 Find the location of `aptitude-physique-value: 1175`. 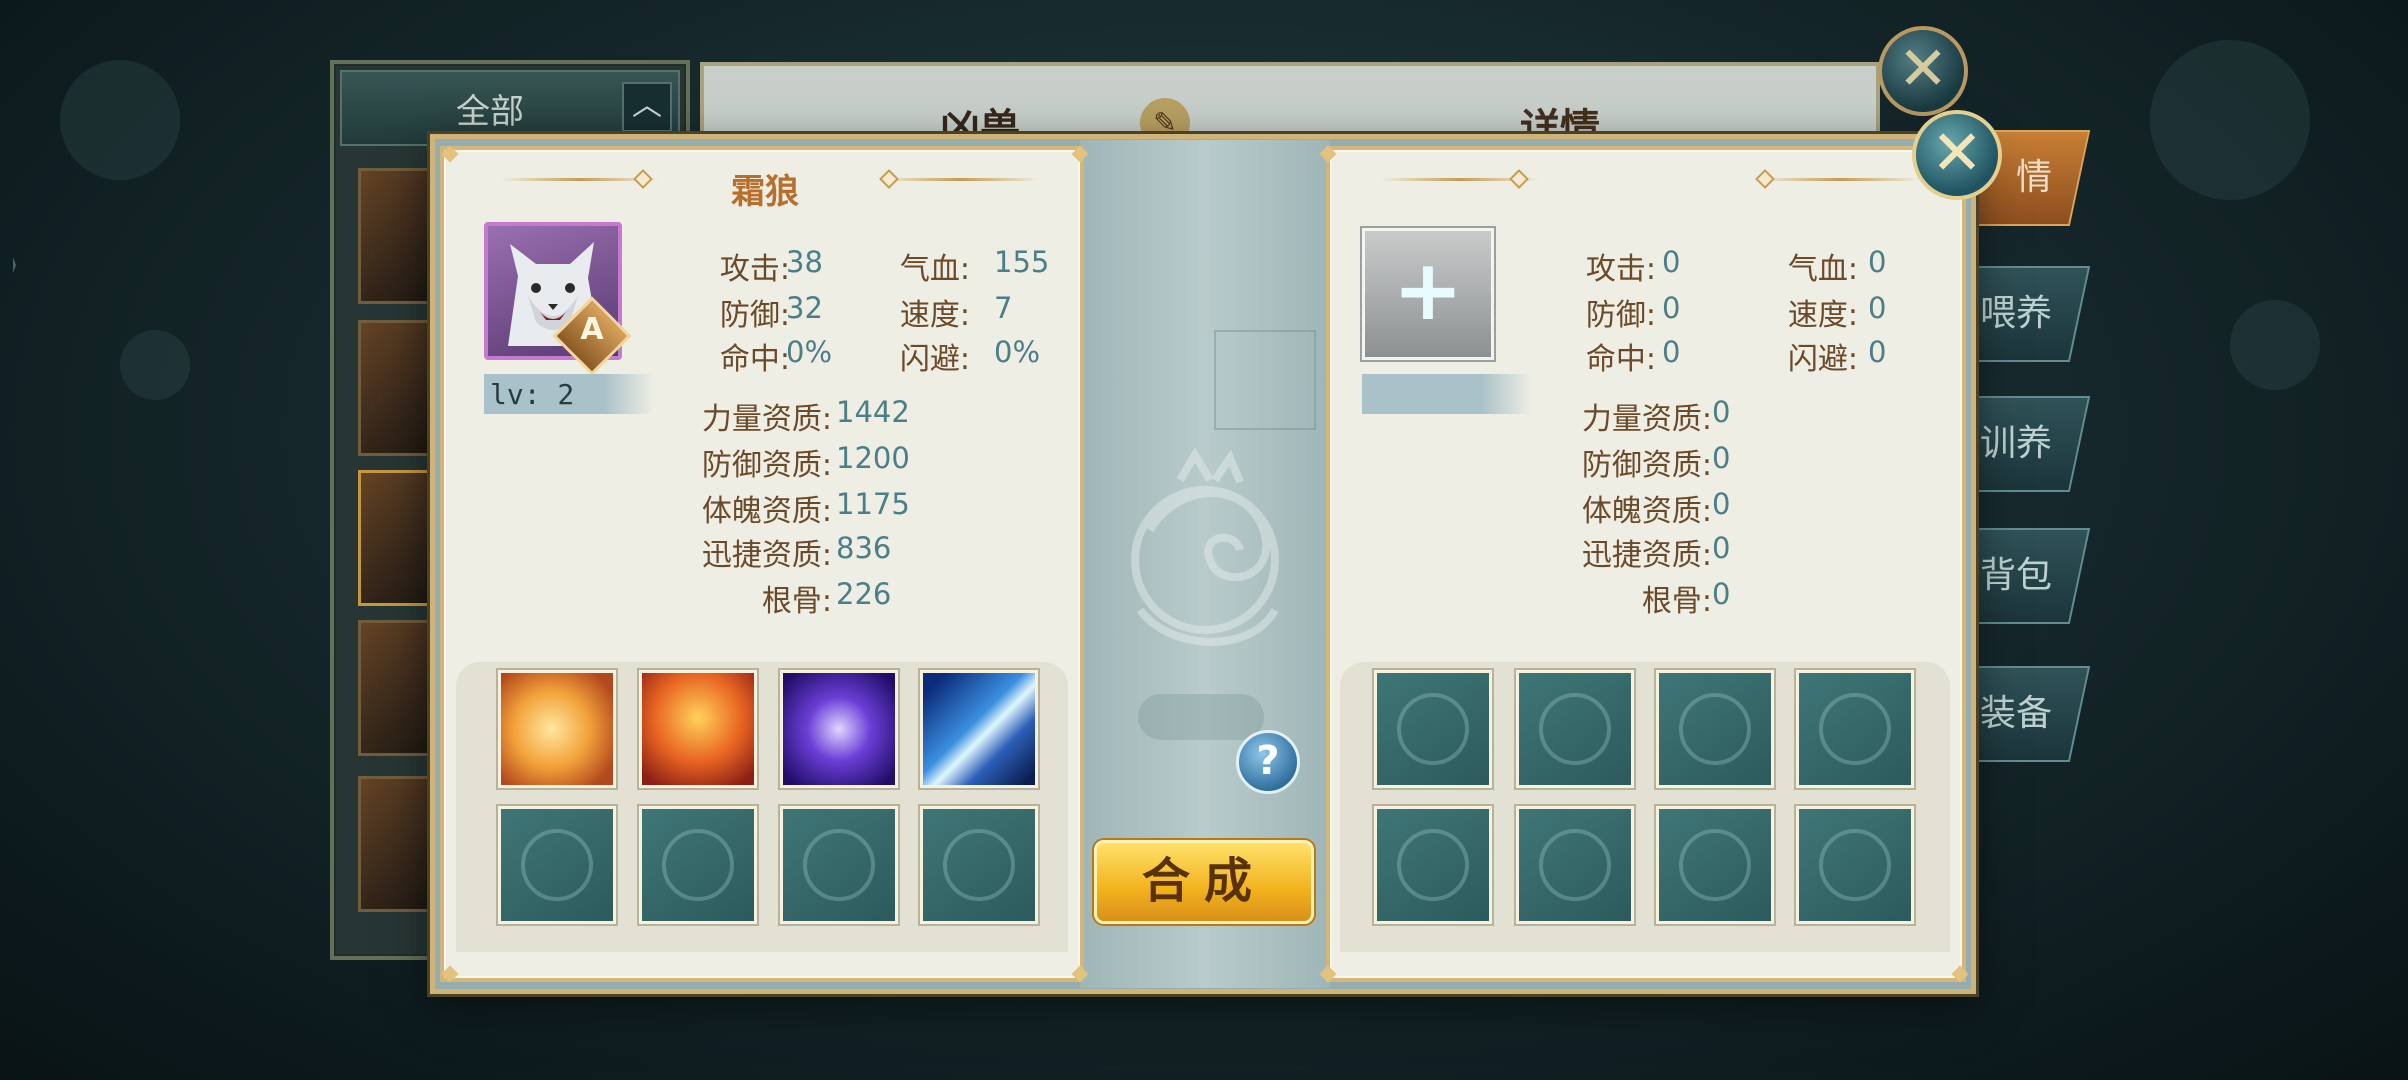

aptitude-physique-value: 1175 is located at coordinates (873, 504).